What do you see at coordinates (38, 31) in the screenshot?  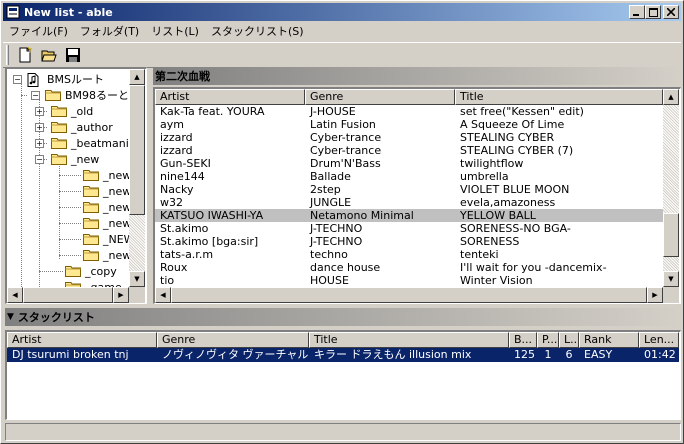 I see `menu-file: ファイル(F)` at bounding box center [38, 31].